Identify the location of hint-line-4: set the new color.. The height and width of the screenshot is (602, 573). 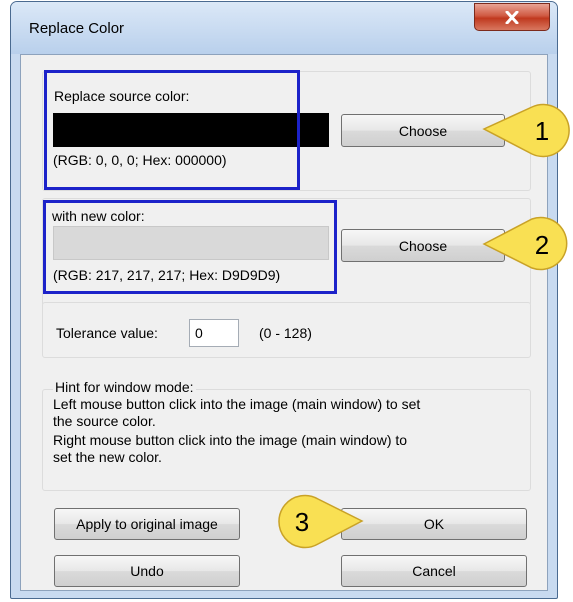
(107, 457).